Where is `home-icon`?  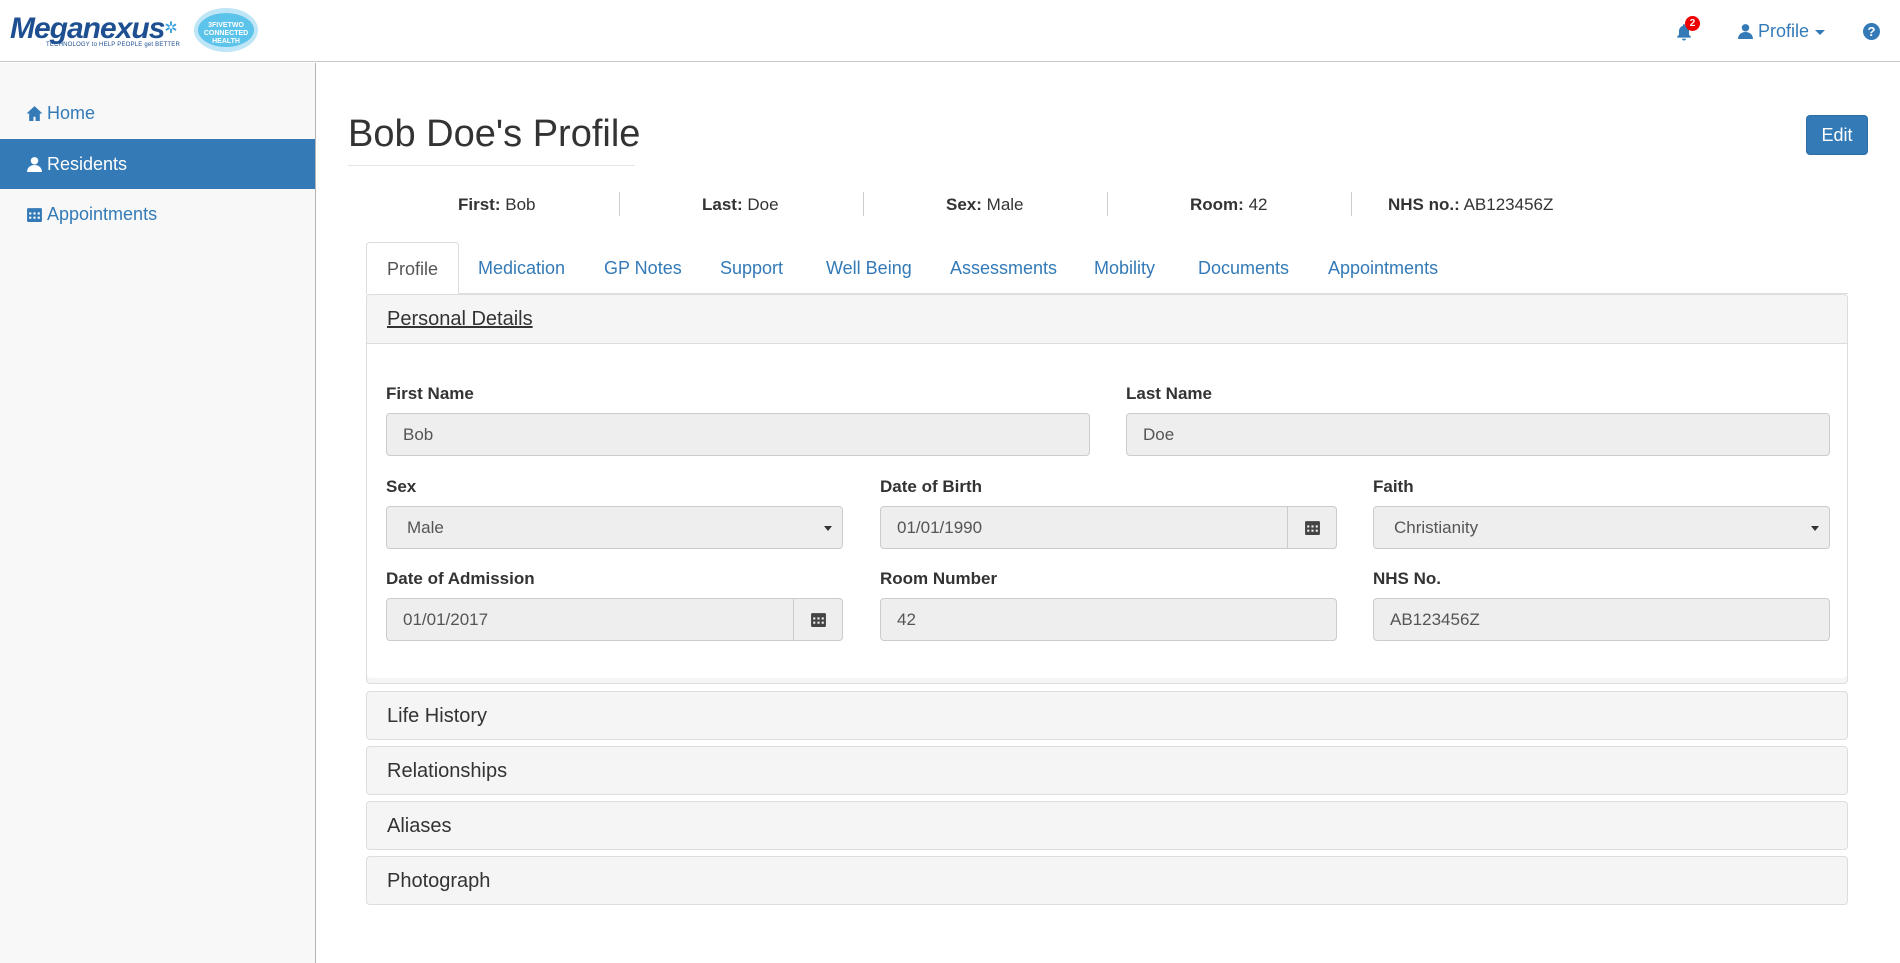 home-icon is located at coordinates (34, 113).